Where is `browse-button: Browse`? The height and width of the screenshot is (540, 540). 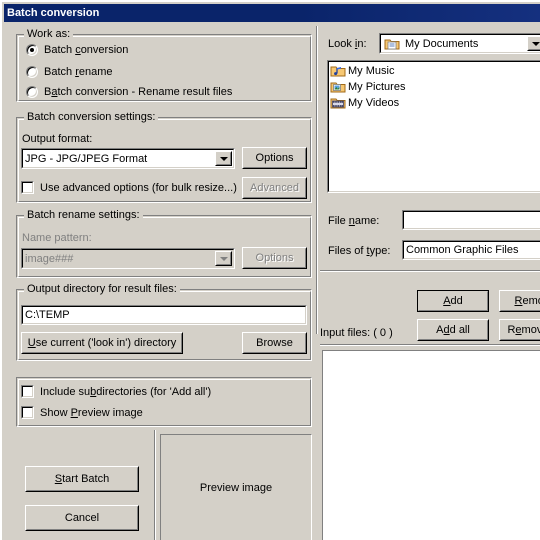 browse-button: Browse is located at coordinates (274, 343).